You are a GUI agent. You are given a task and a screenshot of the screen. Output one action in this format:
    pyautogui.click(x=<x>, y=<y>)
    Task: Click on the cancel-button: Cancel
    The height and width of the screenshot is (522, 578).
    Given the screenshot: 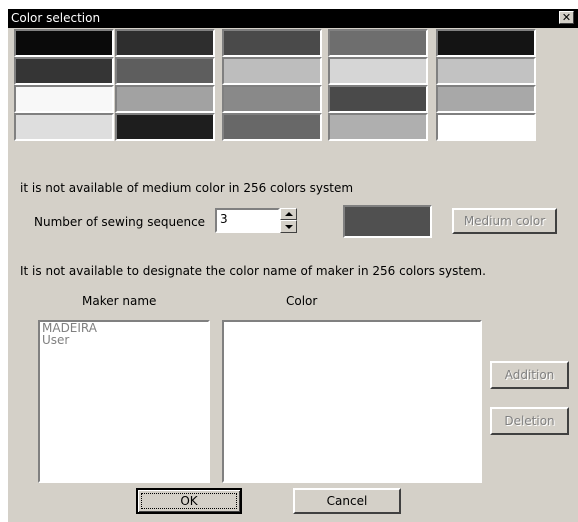 What is the action you would take?
    pyautogui.click(x=347, y=501)
    